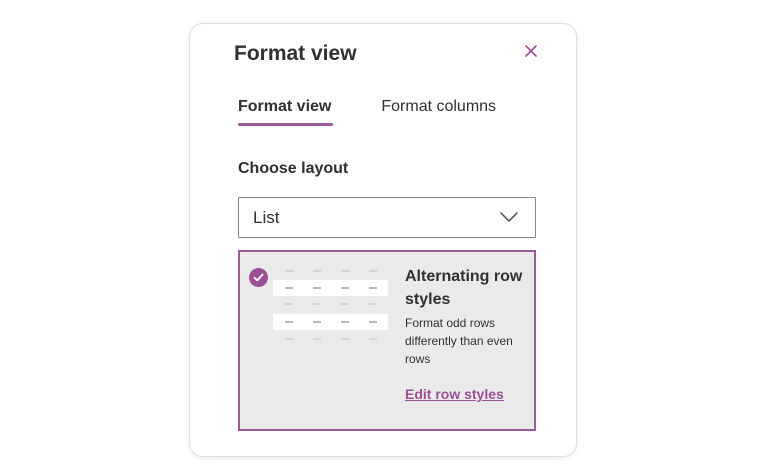 The height and width of the screenshot is (473, 768). I want to click on option-title: Alternating row styles, so click(464, 288).